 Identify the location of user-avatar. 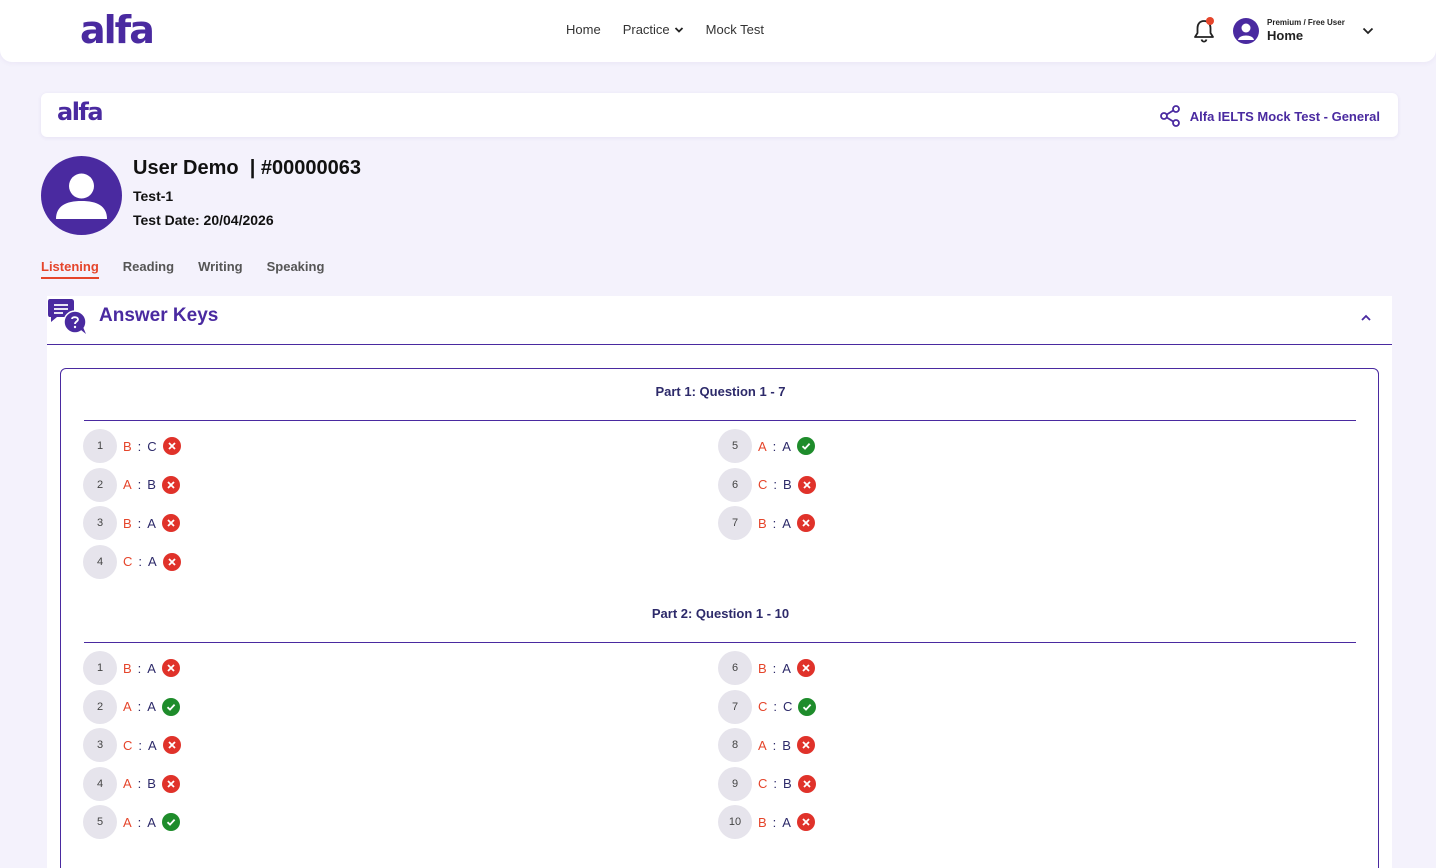
(1246, 31).